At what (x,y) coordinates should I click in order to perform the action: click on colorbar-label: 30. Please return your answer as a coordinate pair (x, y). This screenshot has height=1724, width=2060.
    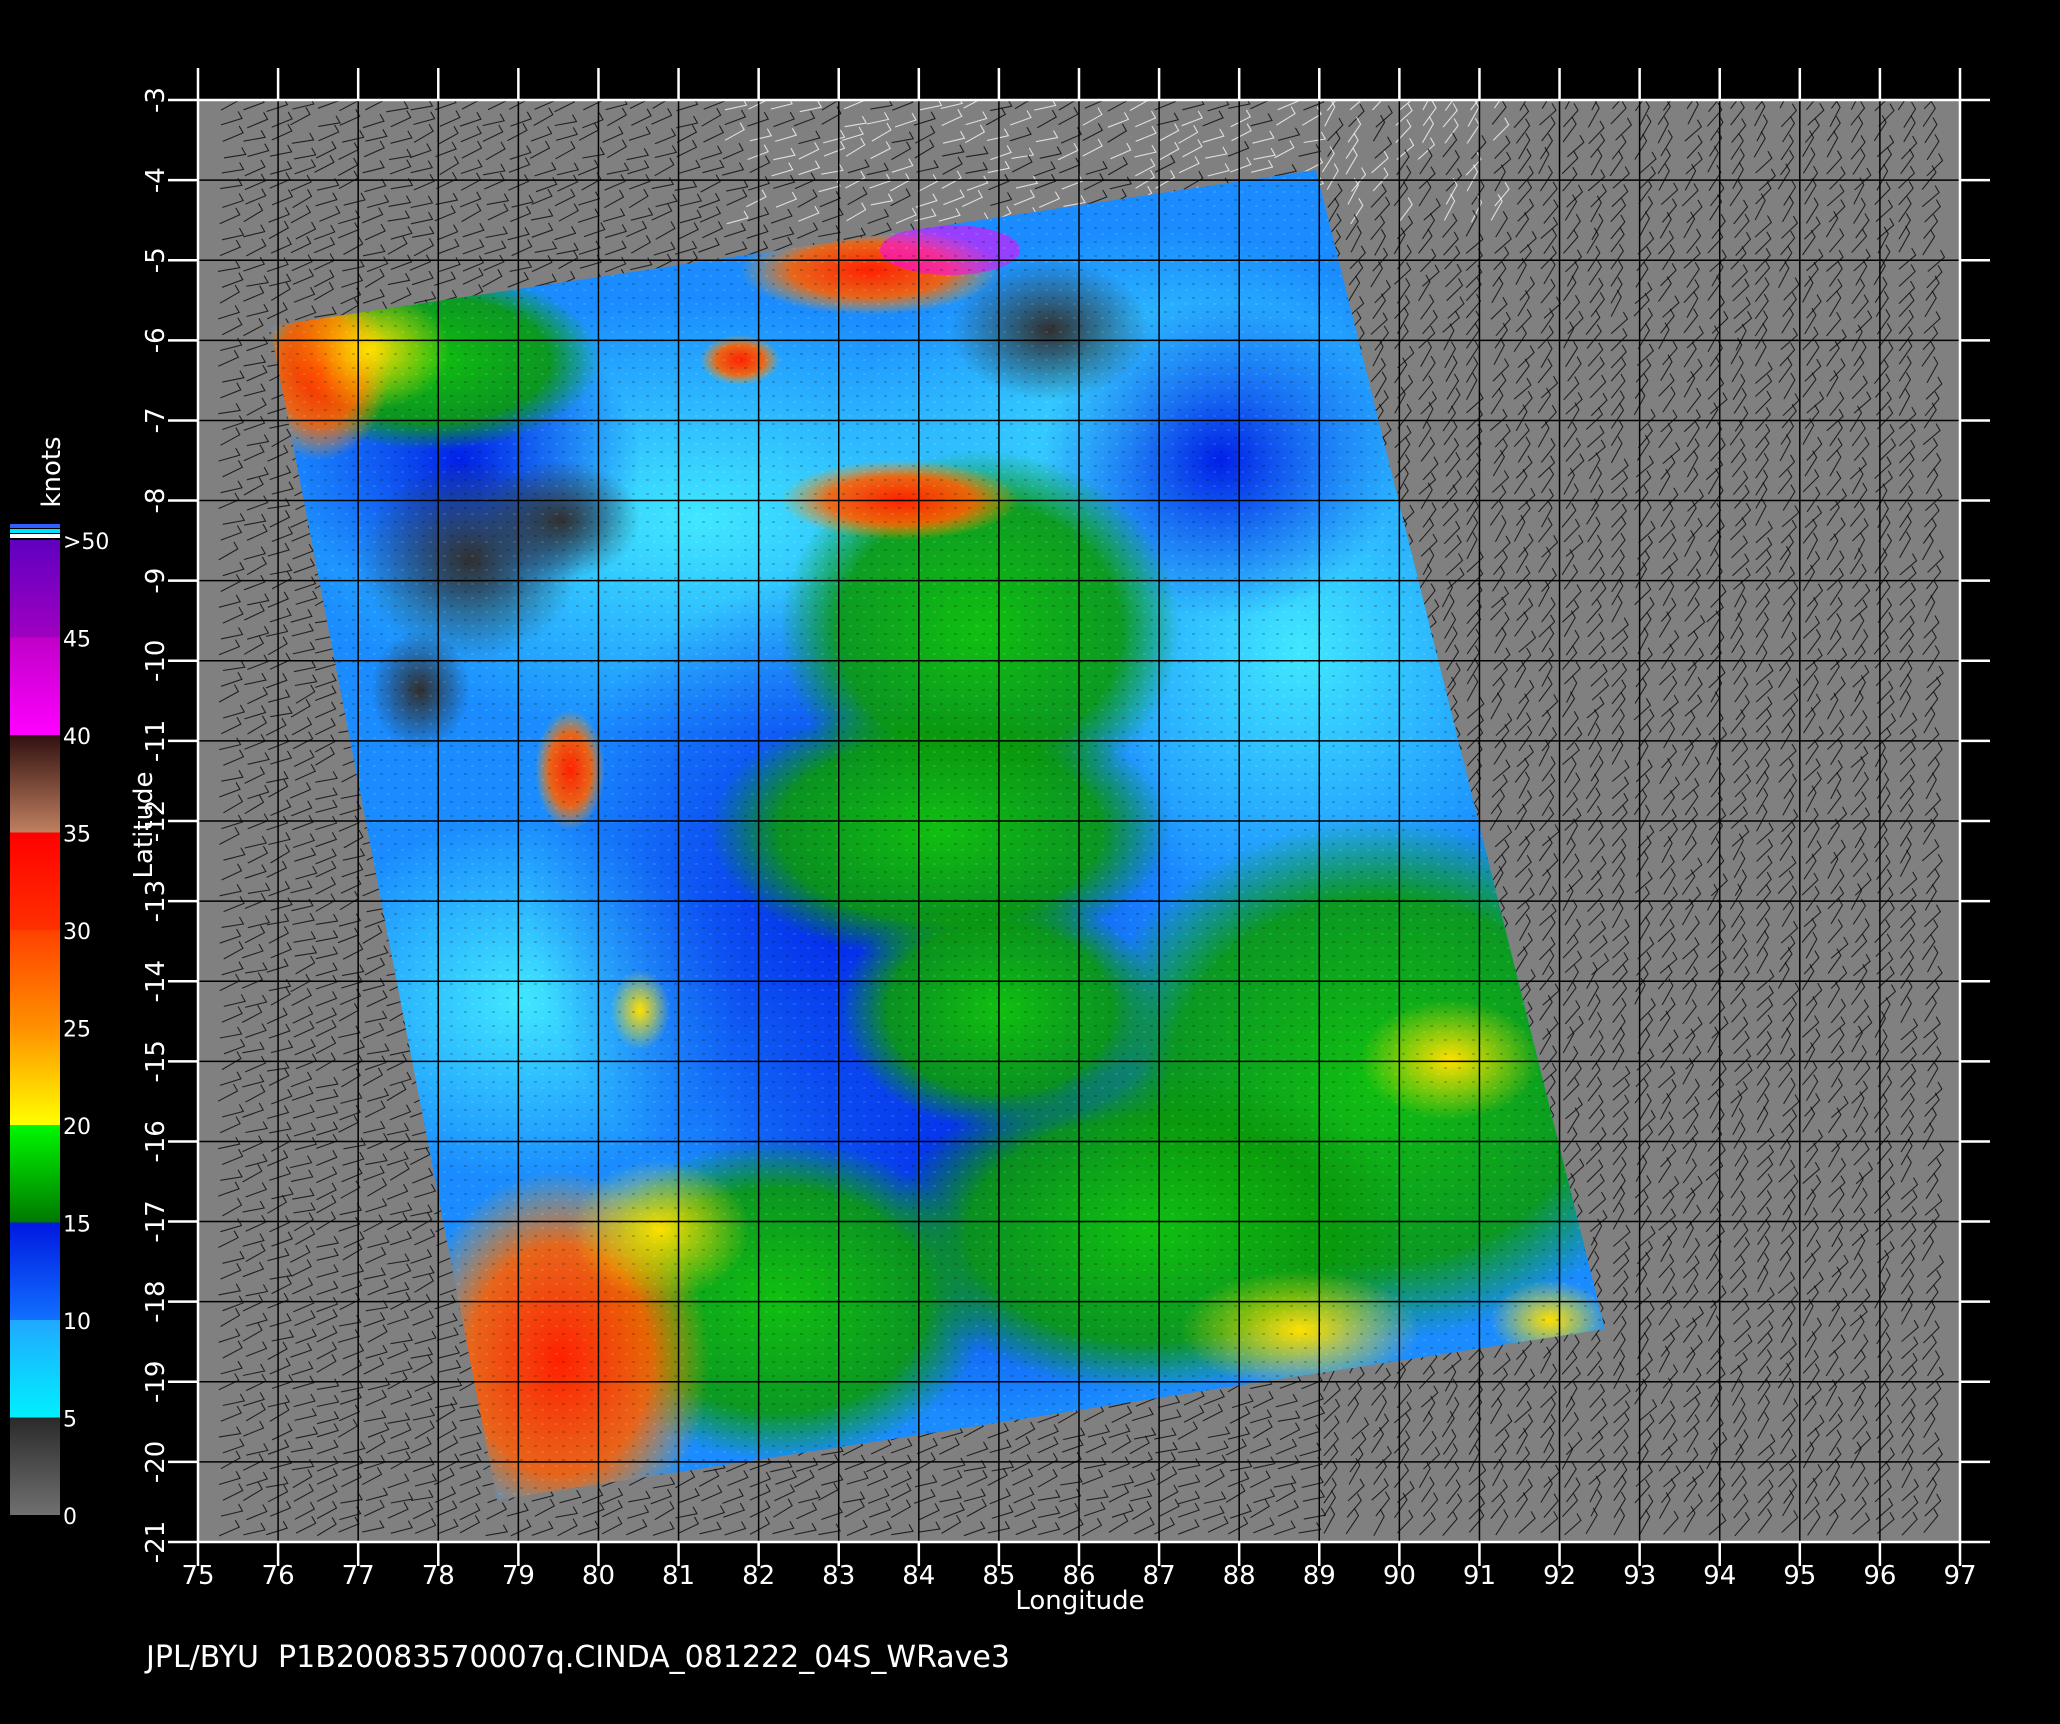
    Looking at the image, I should click on (77, 932).